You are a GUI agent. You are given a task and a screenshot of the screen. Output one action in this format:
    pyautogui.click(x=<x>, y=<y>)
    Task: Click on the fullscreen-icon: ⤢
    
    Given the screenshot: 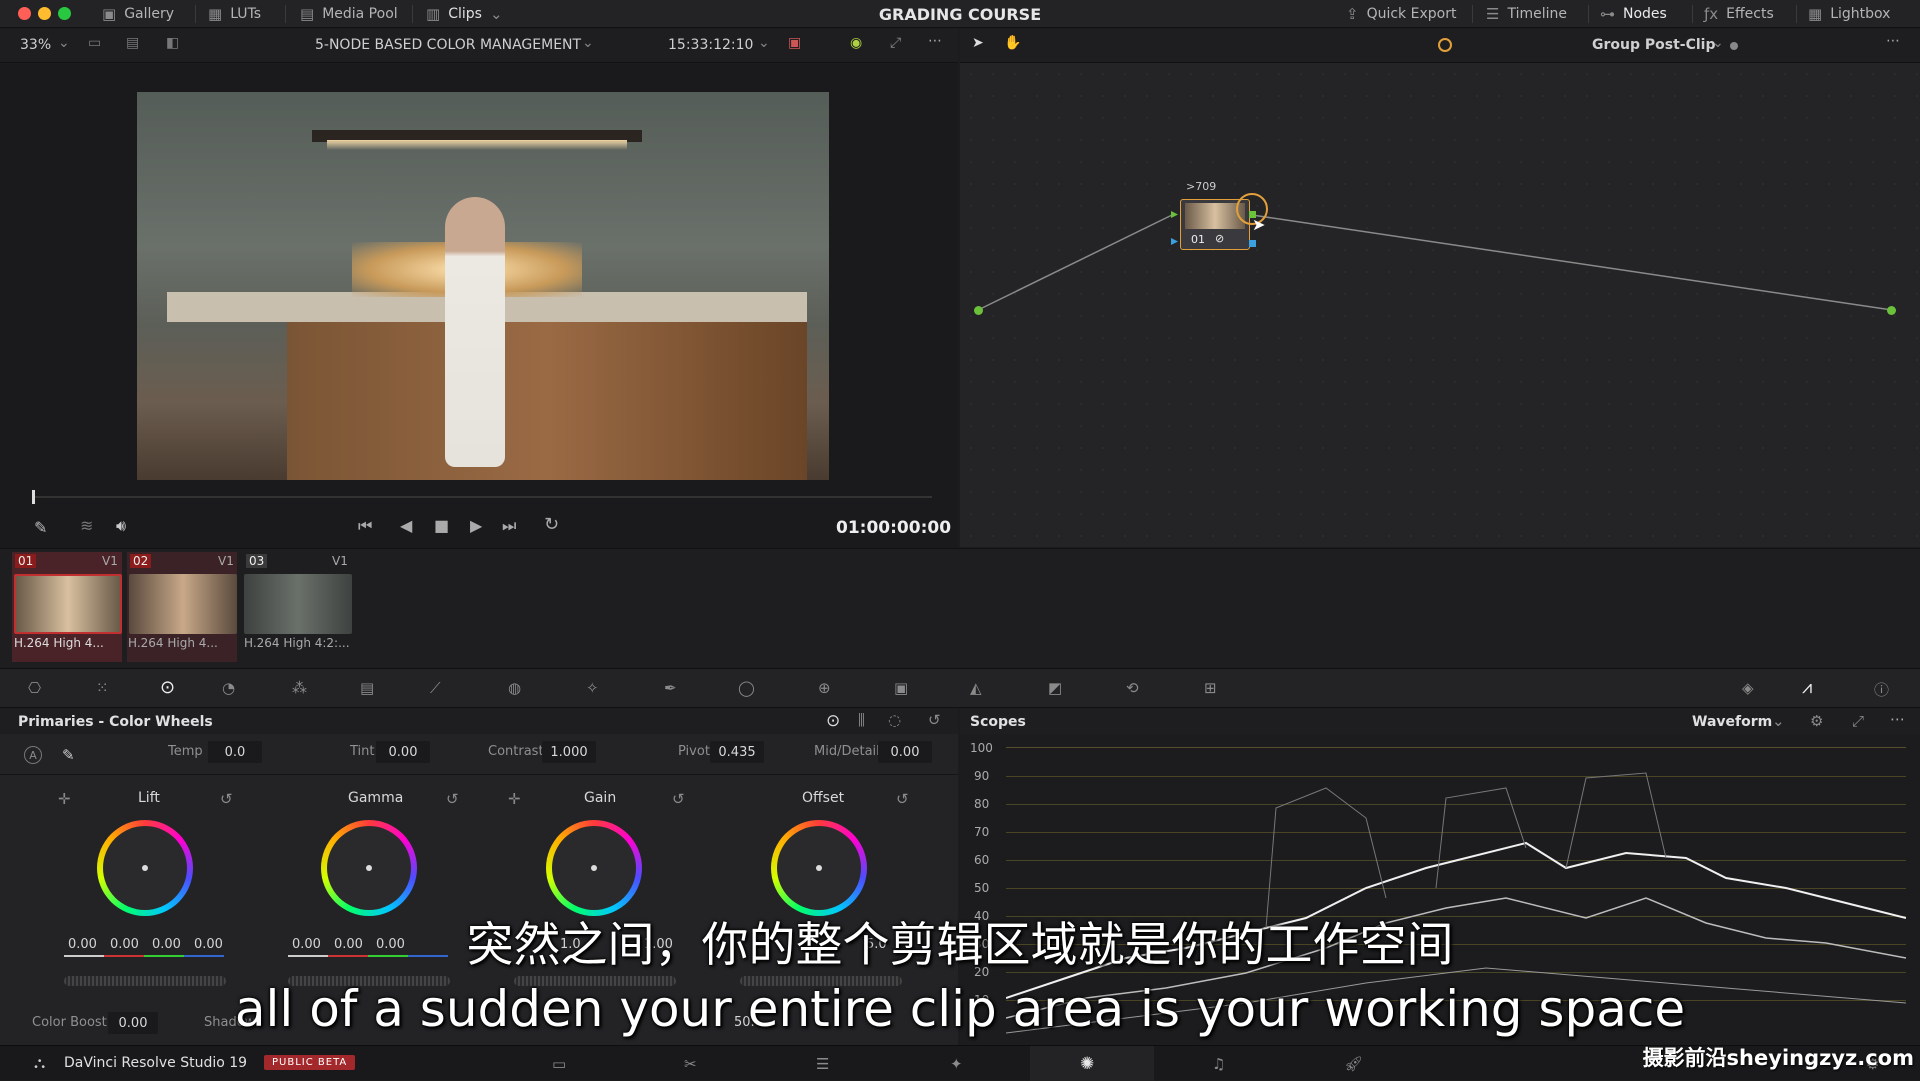 What is the action you would take?
    pyautogui.click(x=895, y=43)
    